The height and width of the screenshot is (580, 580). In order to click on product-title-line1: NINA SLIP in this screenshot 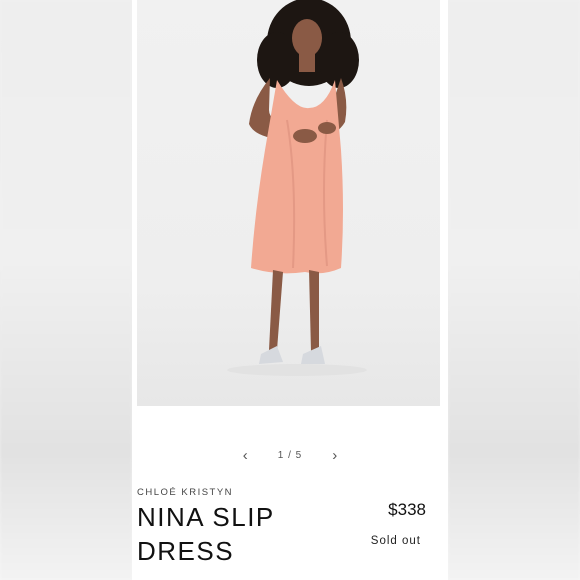, I will do `click(206, 517)`.